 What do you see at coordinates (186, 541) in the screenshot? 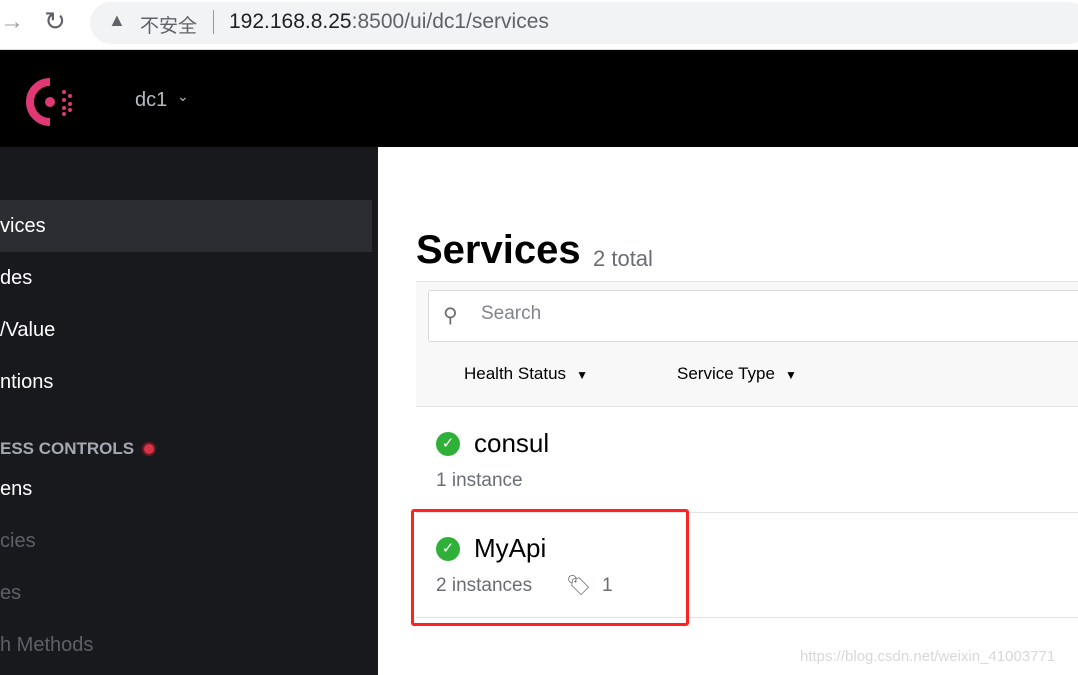
I see `sidebar-item-policies: cies` at bounding box center [186, 541].